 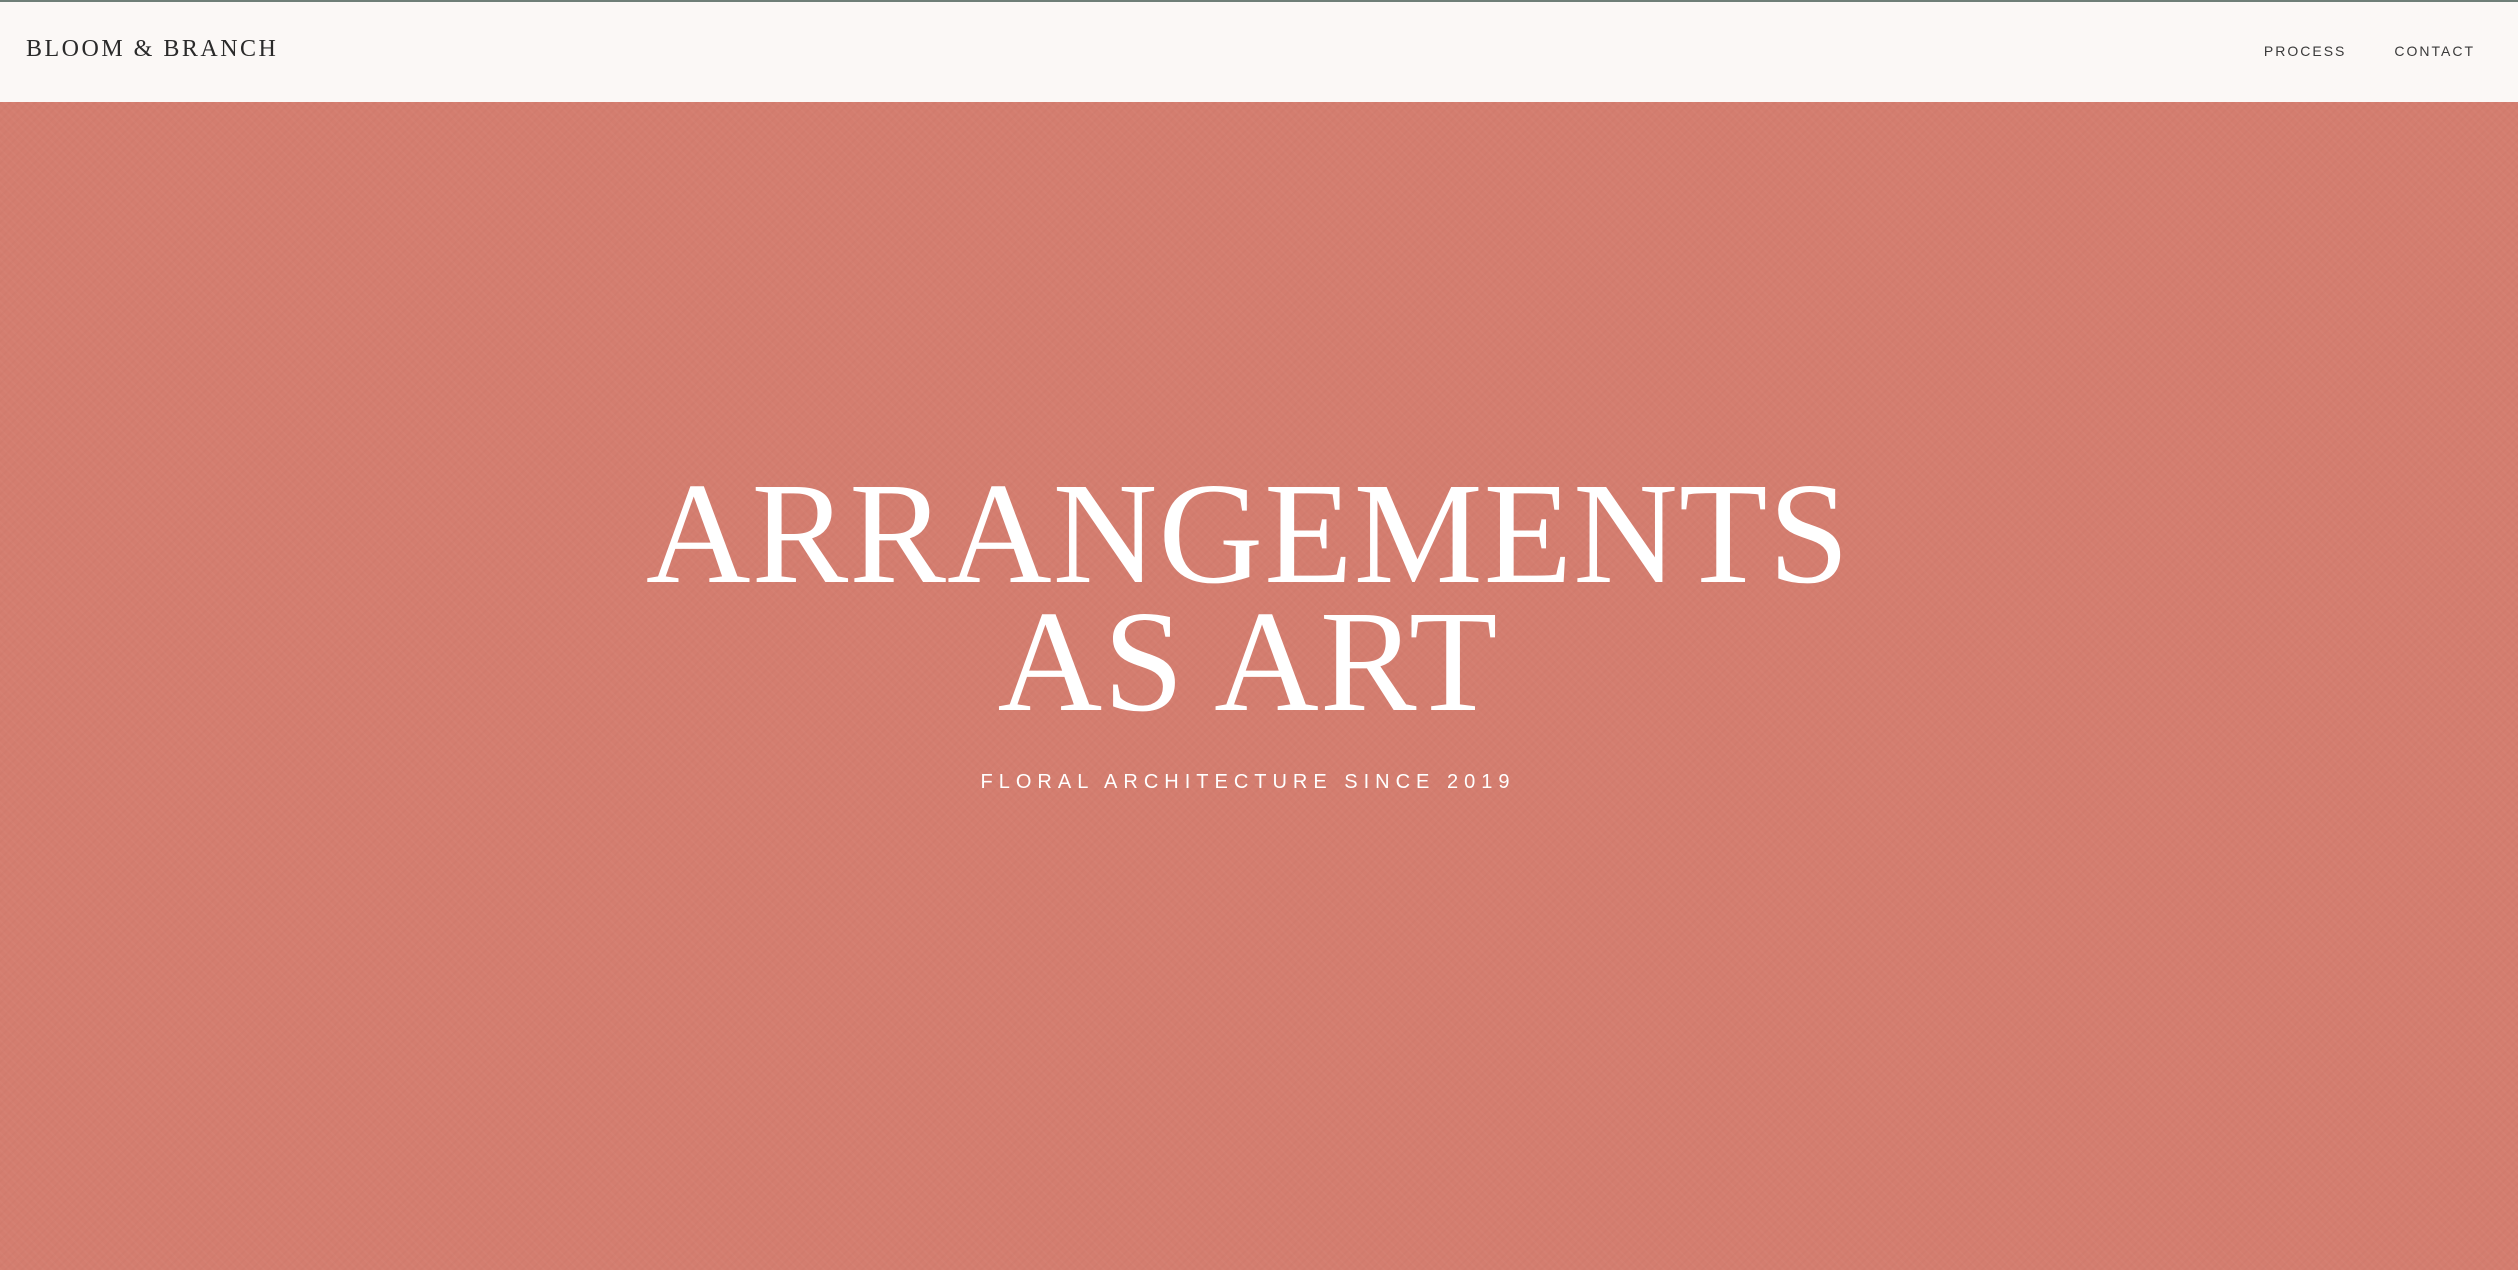 What do you see at coordinates (1248, 782) in the screenshot?
I see `hero-tagline: FLORAL ARCHITECTURE SINCE 2019` at bounding box center [1248, 782].